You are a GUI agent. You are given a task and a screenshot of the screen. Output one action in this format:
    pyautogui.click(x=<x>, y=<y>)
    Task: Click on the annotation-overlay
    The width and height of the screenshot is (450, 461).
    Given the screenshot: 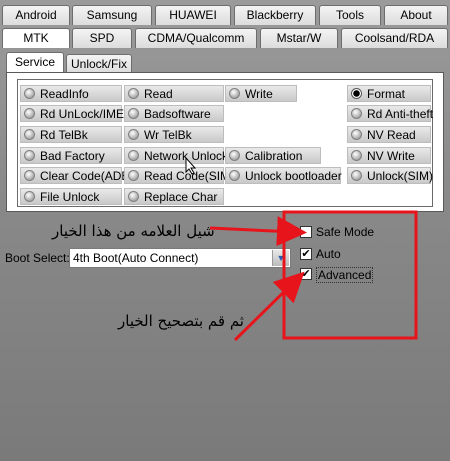 What is the action you would take?
    pyautogui.click(x=313, y=276)
    